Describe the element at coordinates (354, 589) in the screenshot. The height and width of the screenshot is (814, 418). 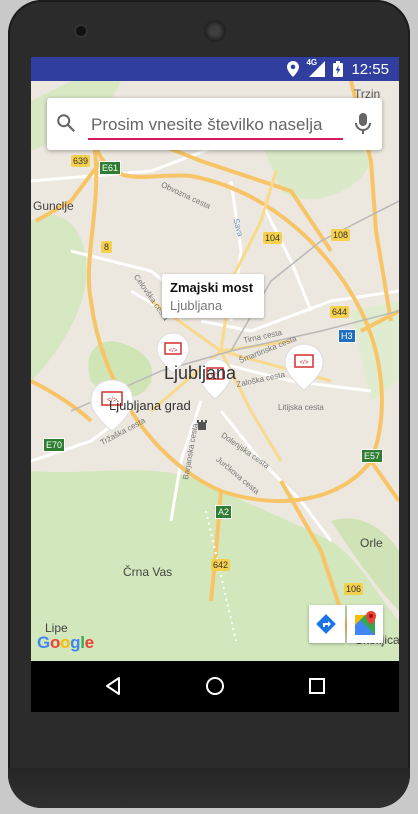
I see `road-badge: 106` at that location.